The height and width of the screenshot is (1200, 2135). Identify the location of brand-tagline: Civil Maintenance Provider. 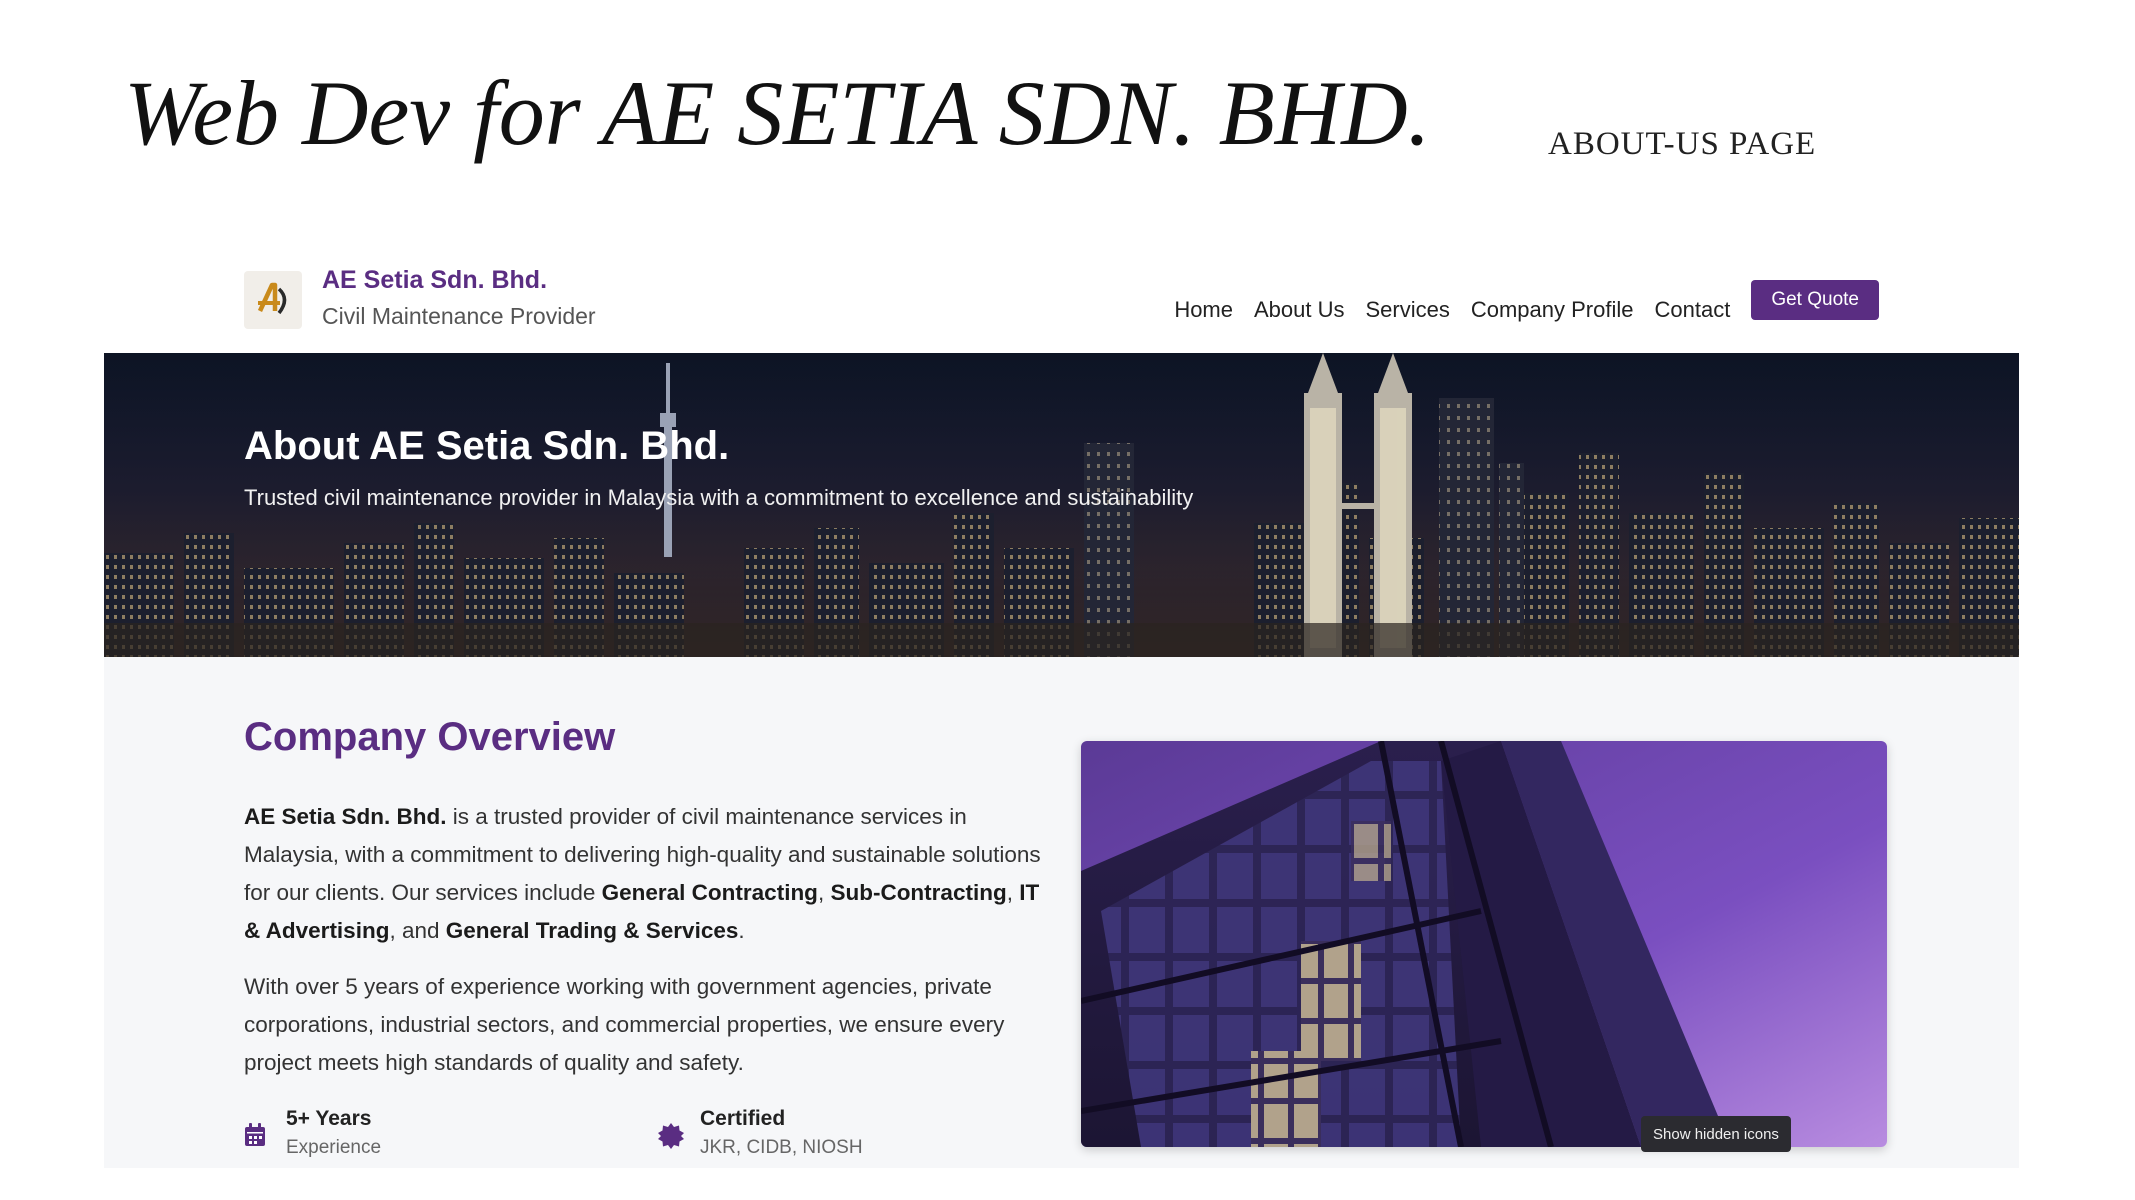
(459, 316).